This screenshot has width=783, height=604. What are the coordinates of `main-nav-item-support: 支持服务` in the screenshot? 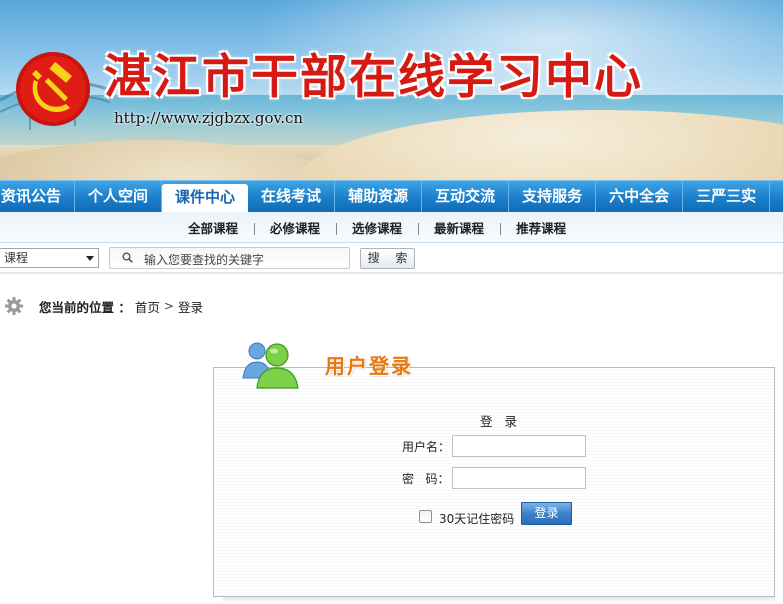 It's located at (553, 196).